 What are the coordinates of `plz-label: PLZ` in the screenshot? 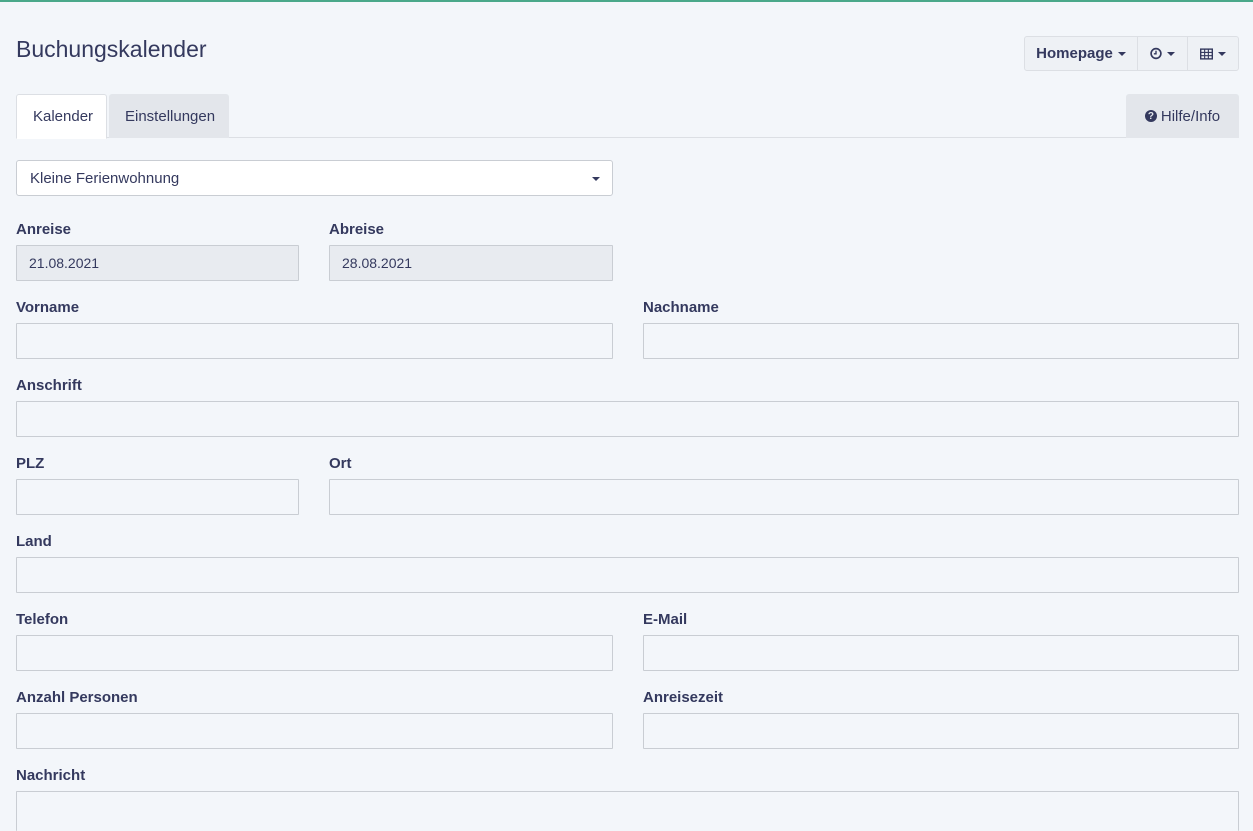 It's located at (30, 463).